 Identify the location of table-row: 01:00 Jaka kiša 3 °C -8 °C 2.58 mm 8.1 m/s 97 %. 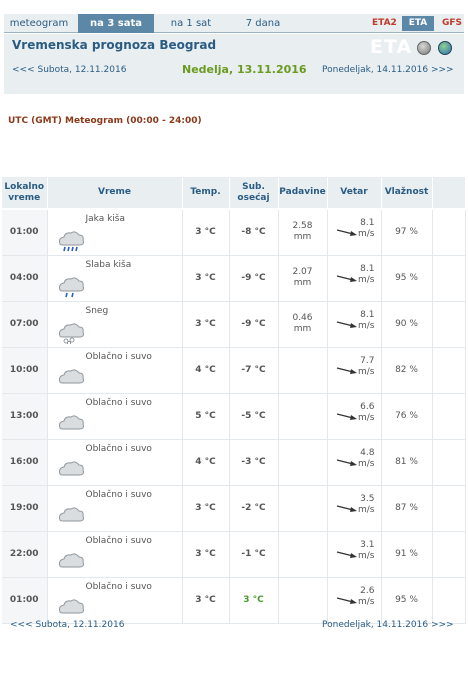
(234, 232).